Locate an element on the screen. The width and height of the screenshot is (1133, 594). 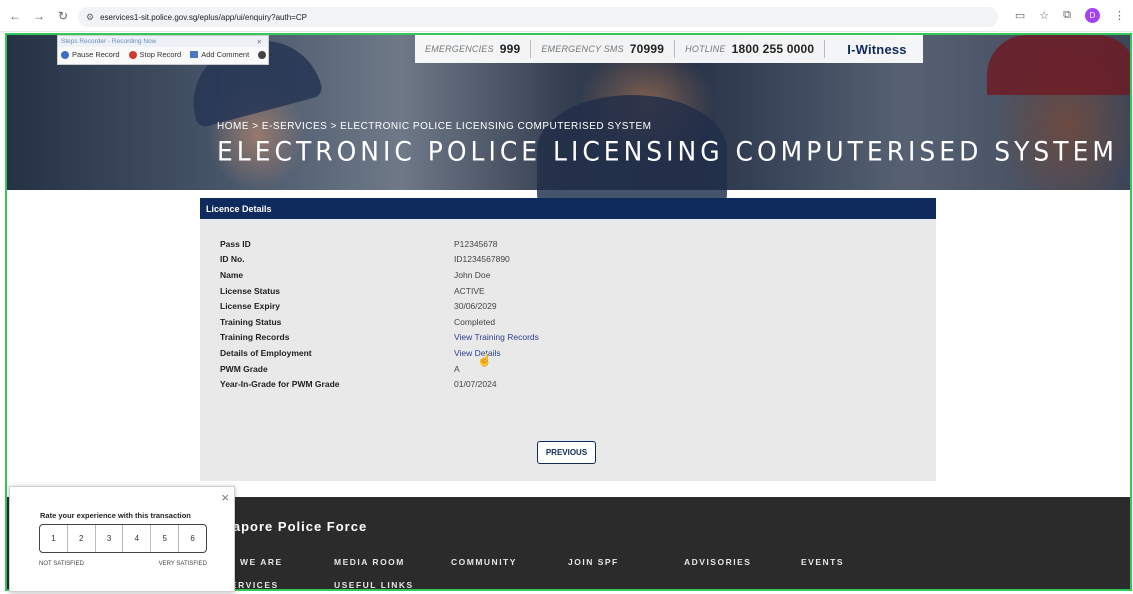
rating-option-3: 3 is located at coordinates (110, 538).